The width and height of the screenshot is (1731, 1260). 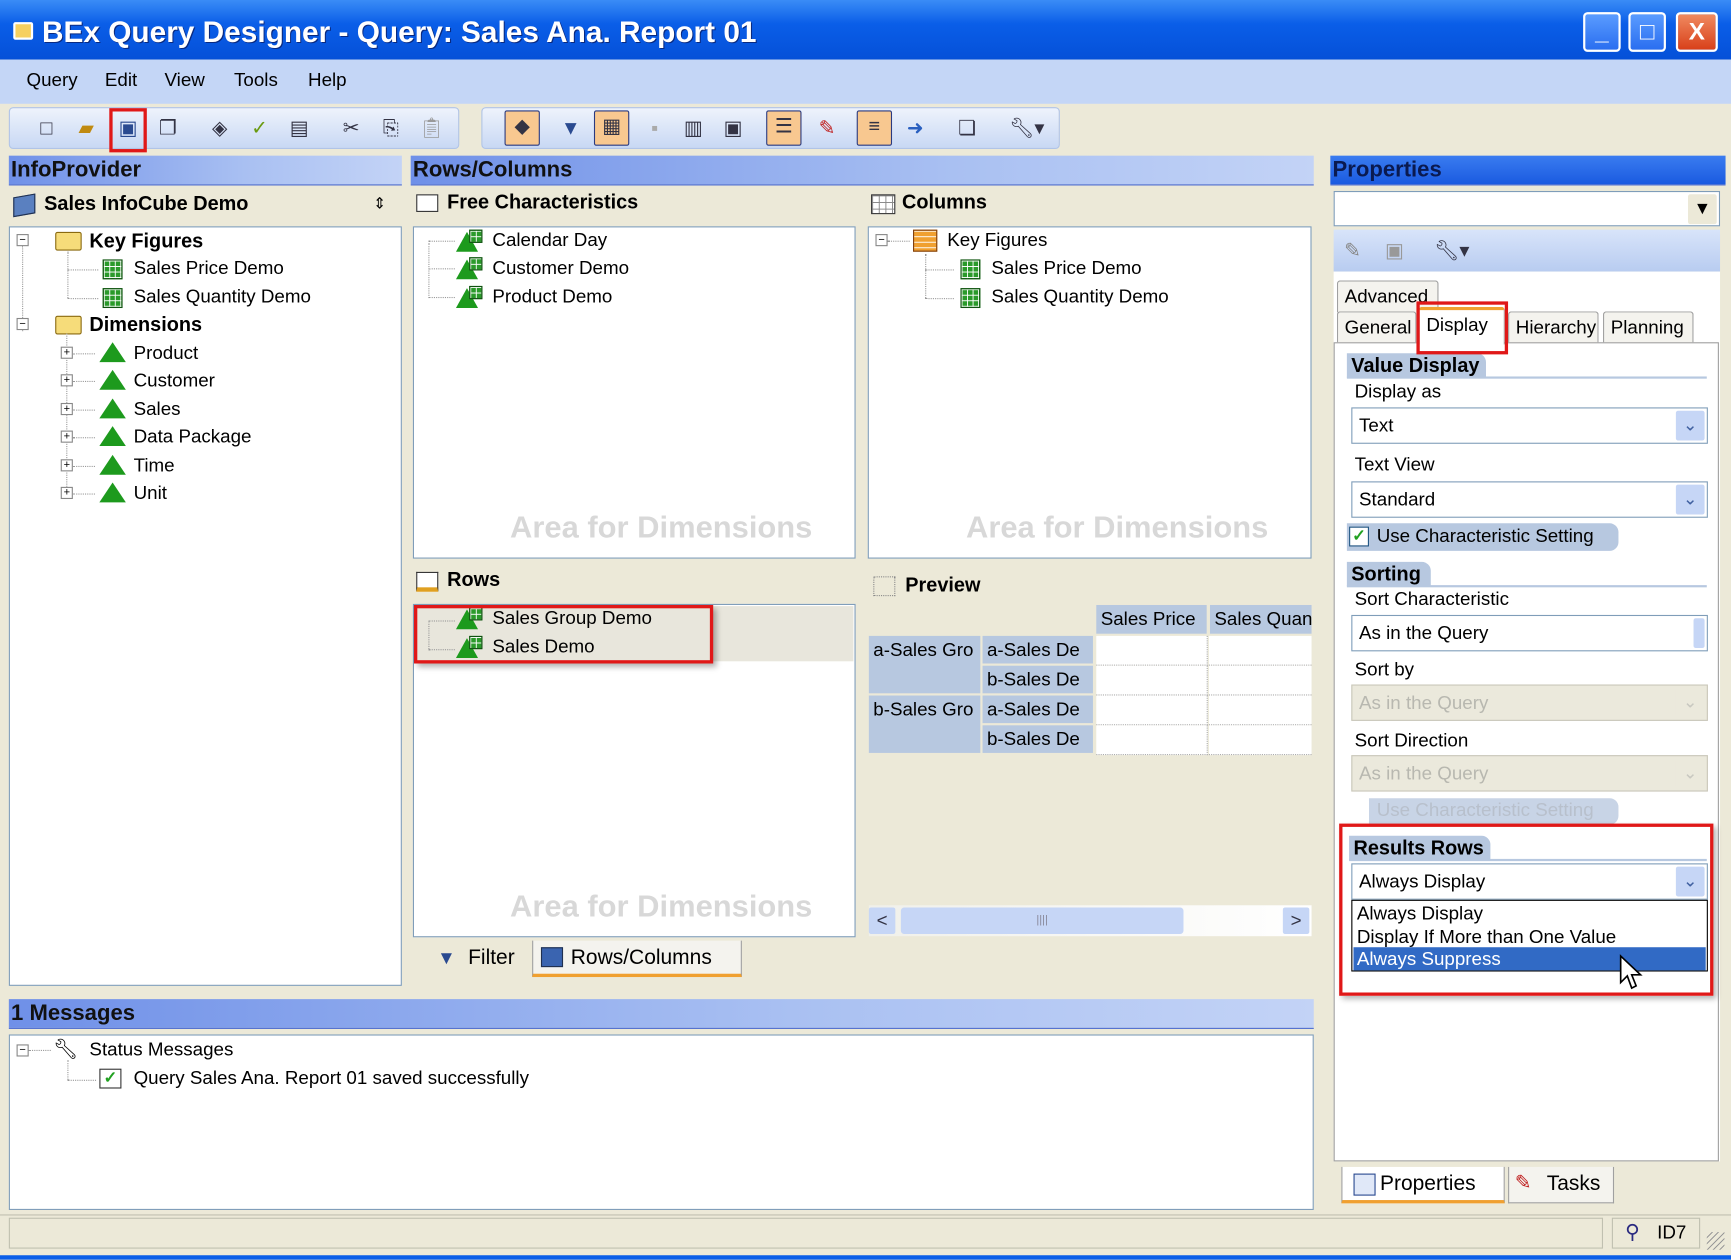 What do you see at coordinates (549, 241) in the screenshot?
I see `free-characteristic-item: Calendar Day` at bounding box center [549, 241].